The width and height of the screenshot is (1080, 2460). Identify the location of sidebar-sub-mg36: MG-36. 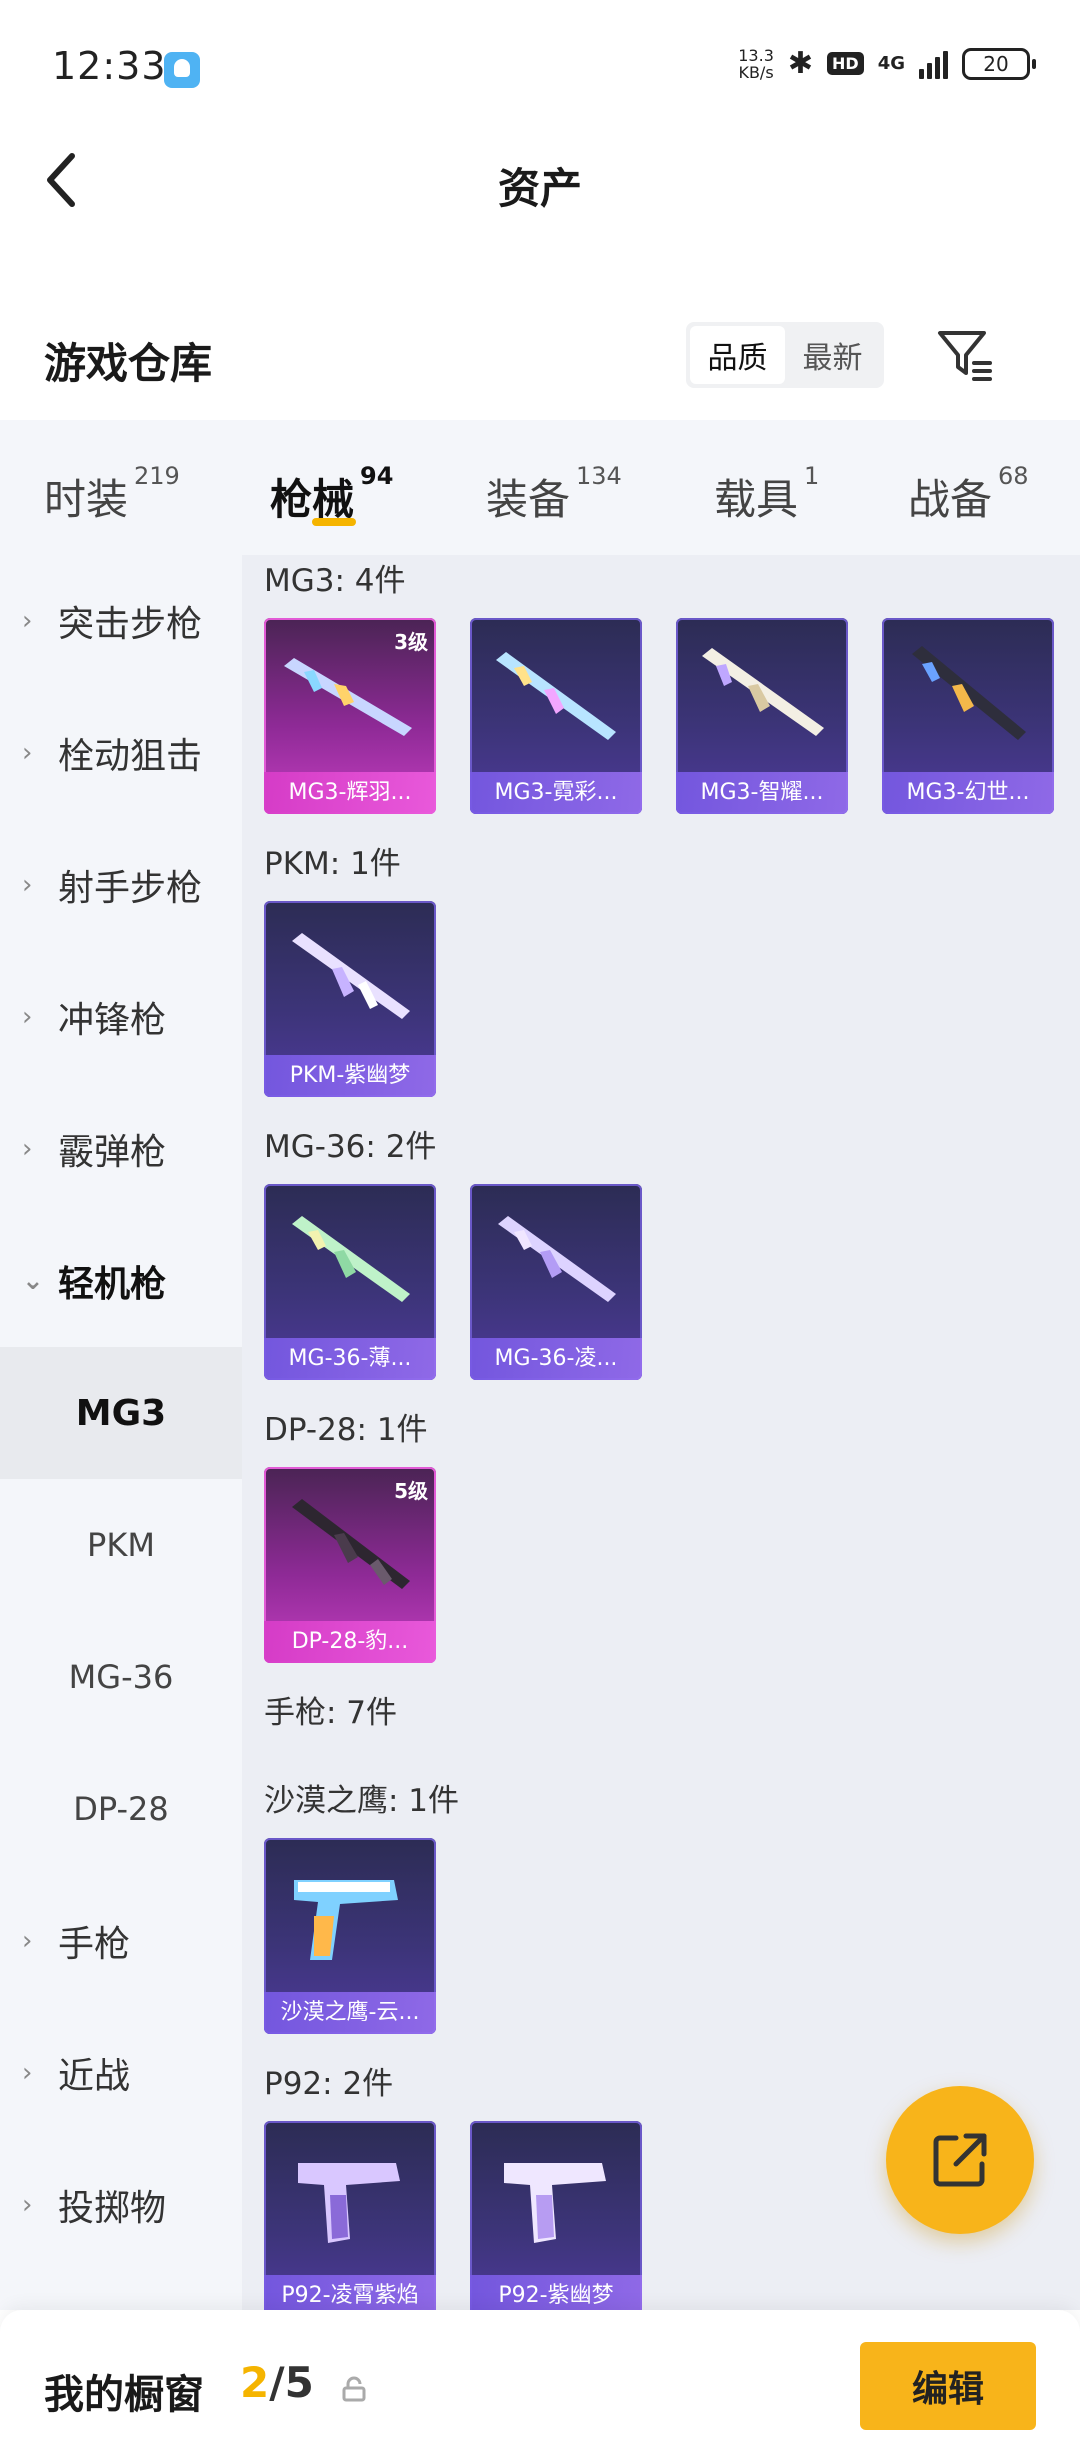
(121, 1677).